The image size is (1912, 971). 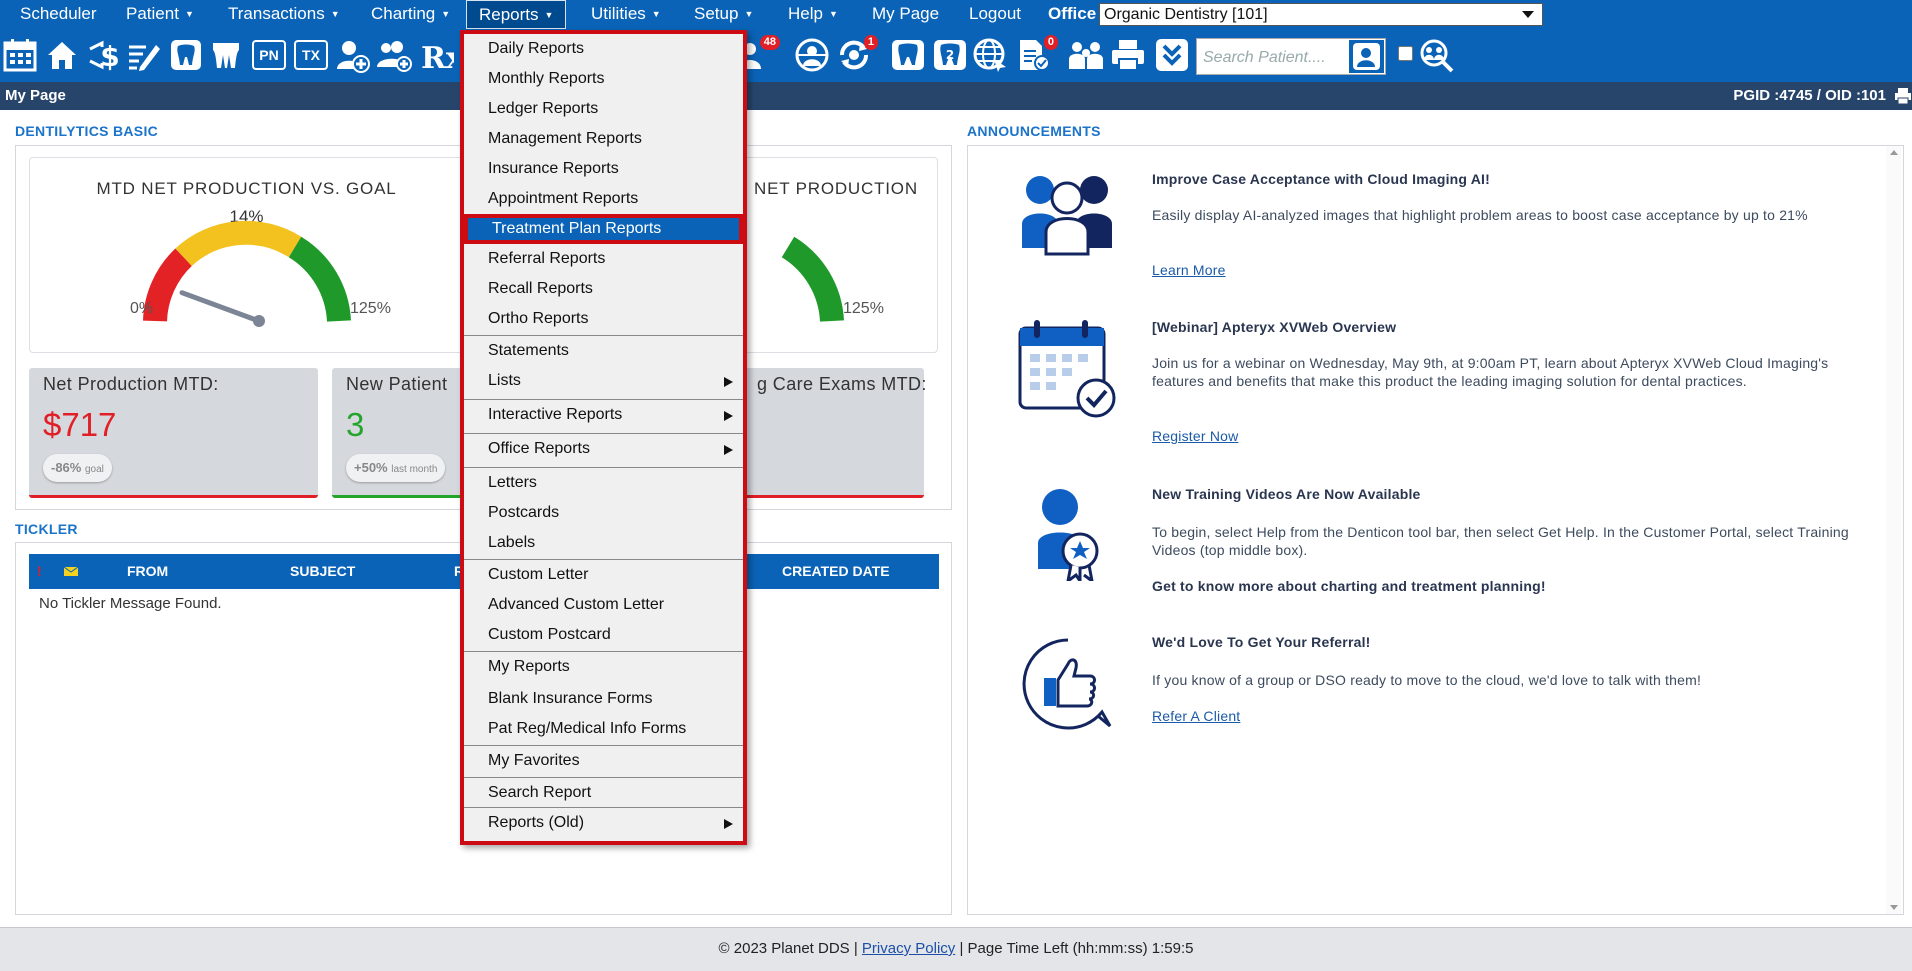 What do you see at coordinates (397, 384) in the screenshot?
I see `stat-label: New Patient` at bounding box center [397, 384].